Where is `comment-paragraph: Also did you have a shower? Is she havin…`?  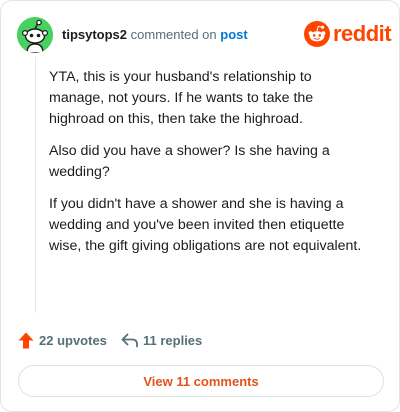 comment-paragraph: Also did you have a shower? Is she havin… is located at coordinates (189, 161).